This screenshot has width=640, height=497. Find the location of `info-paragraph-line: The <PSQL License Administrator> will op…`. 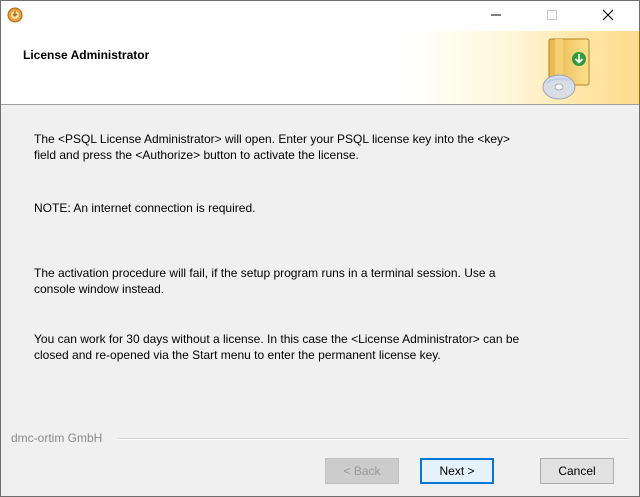

info-paragraph-line: The <PSQL License Administrator> will op… is located at coordinates (272, 139).